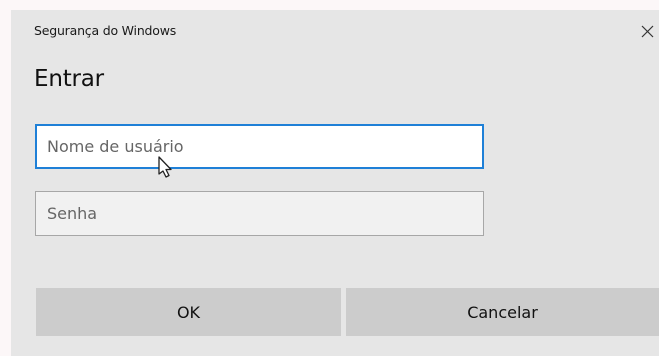 The height and width of the screenshot is (356, 659). What do you see at coordinates (259, 213) in the screenshot?
I see `password-input` at bounding box center [259, 213].